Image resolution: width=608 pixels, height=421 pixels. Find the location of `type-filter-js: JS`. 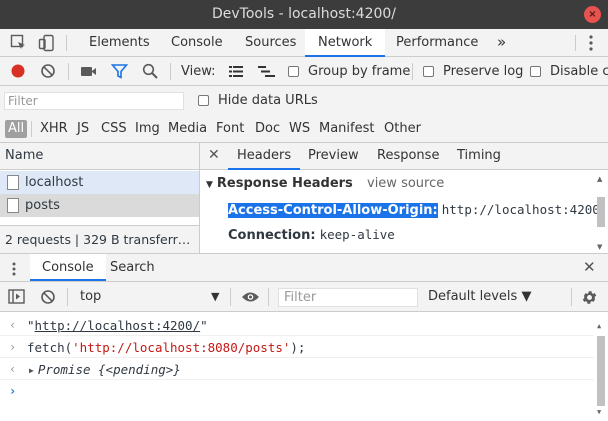

type-filter-js: JS is located at coordinates (83, 129).